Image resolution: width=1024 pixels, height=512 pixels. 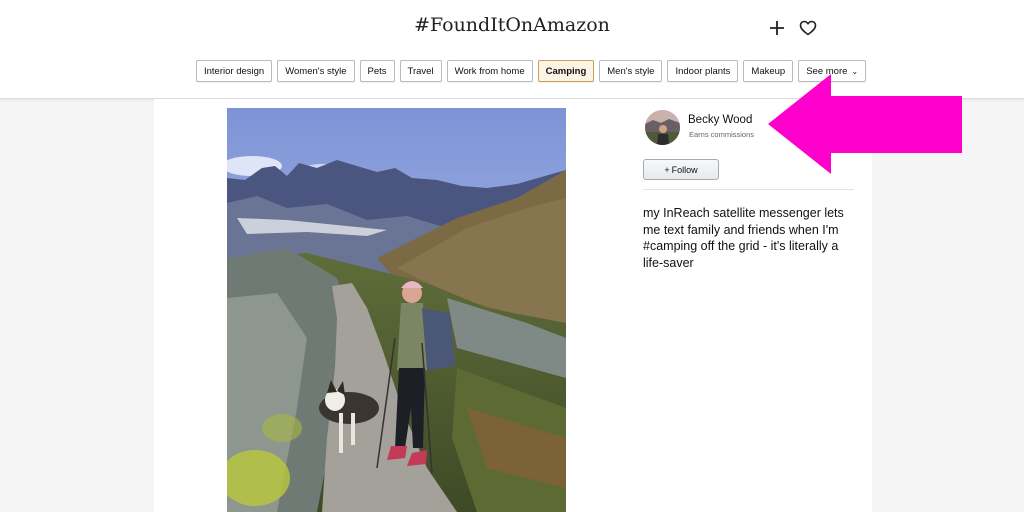 What do you see at coordinates (684, 169) in the screenshot?
I see `follow-label: Follow` at bounding box center [684, 169].